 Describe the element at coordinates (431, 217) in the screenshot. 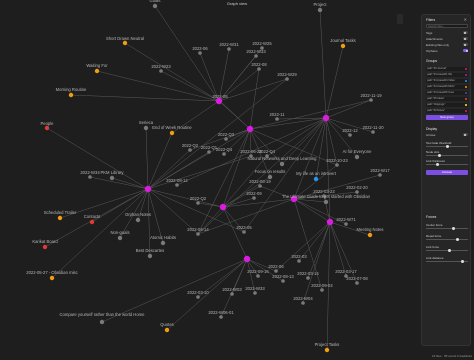

I see `forces-heading: Forces` at that location.